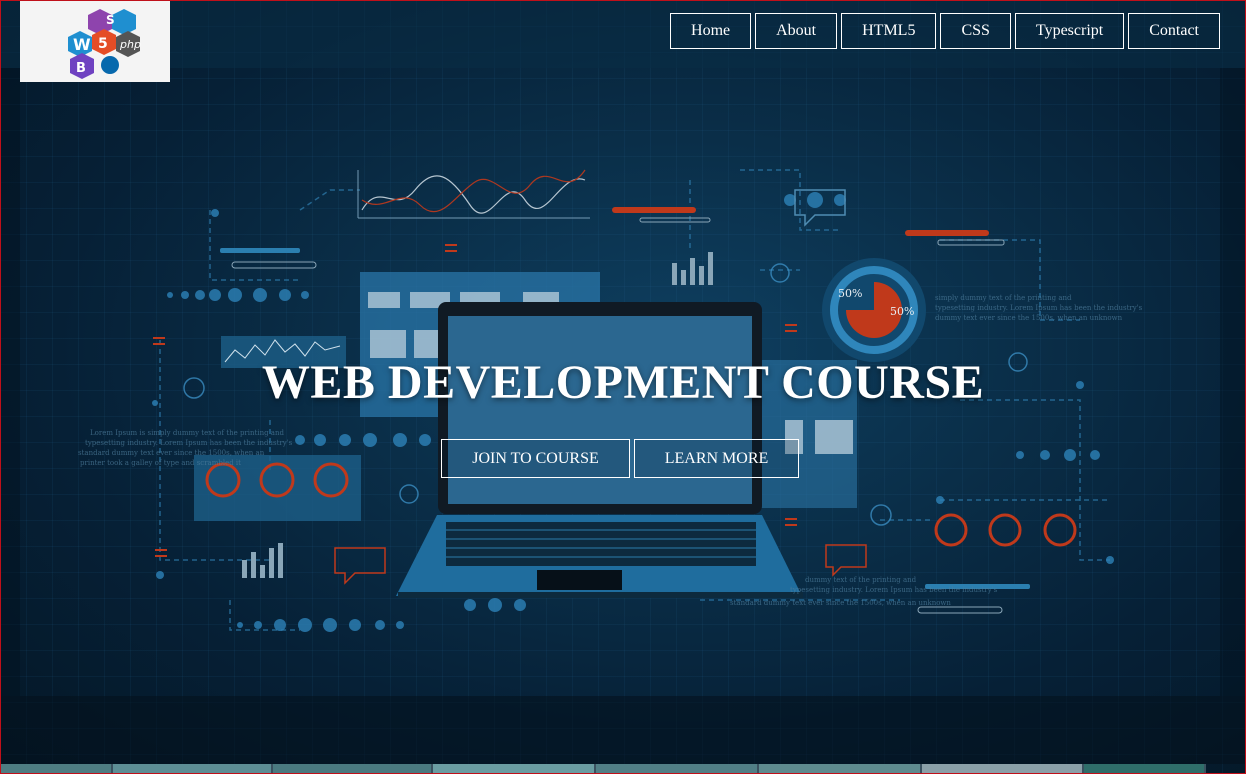 The width and height of the screenshot is (1246, 774). Describe the element at coordinates (1174, 31) in the screenshot. I see `nav-contact: Contact` at that location.